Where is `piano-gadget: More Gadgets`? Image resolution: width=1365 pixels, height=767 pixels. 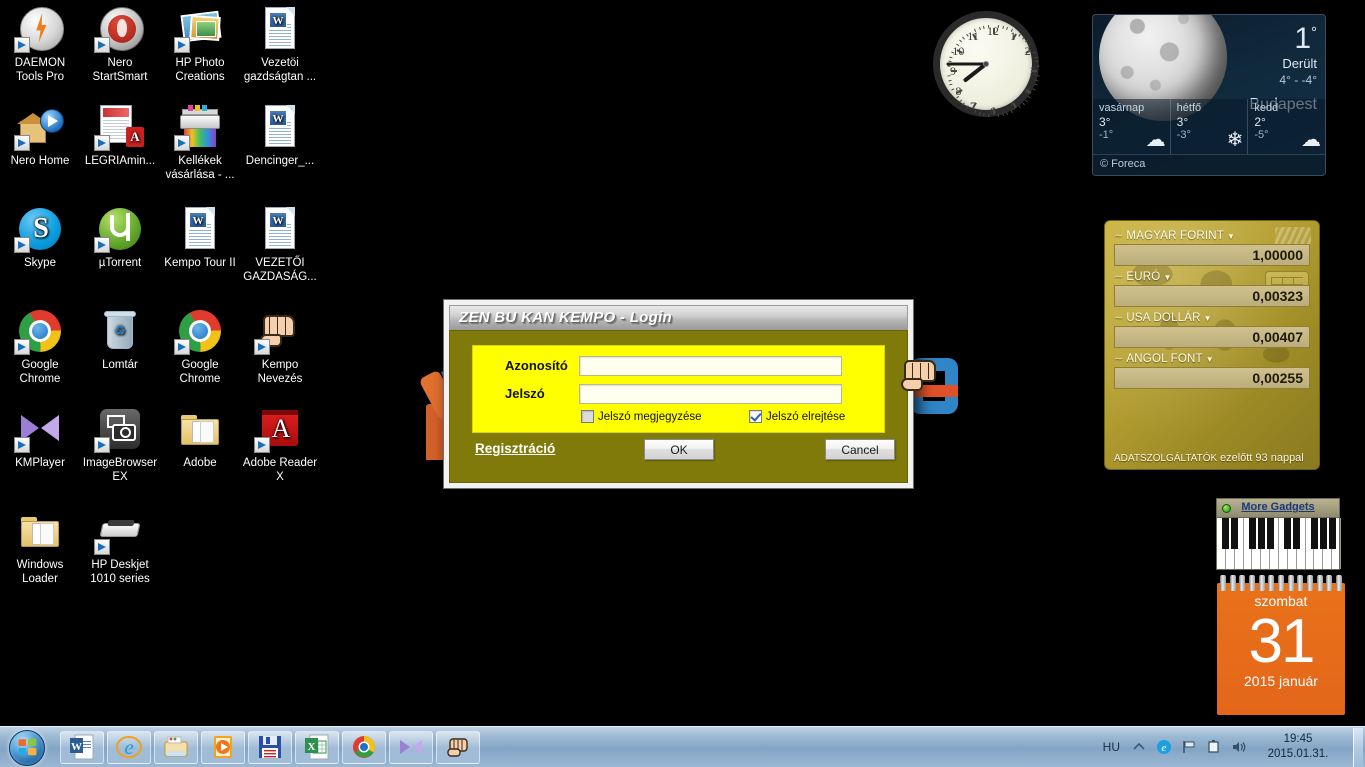
piano-gadget: More Gadgets is located at coordinates (1278, 534).